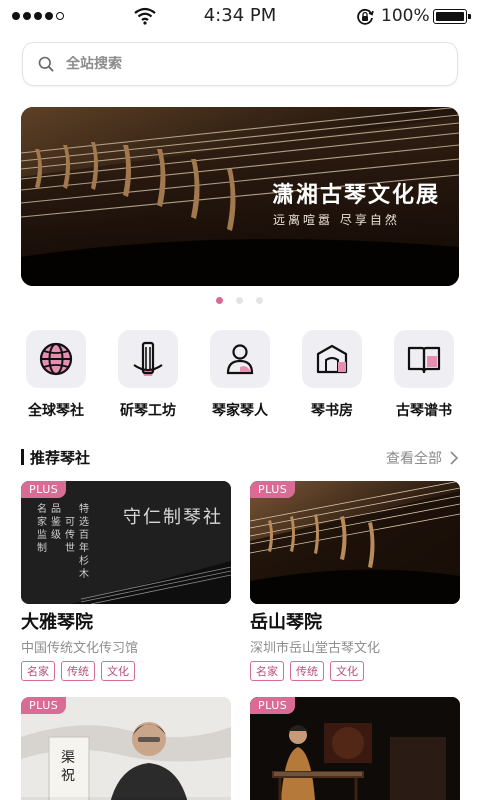 Image resolution: width=480 pixels, height=800 pixels. What do you see at coordinates (56, 522) in the screenshot?
I see `image-vertical-text: 品鉴级` at bounding box center [56, 522].